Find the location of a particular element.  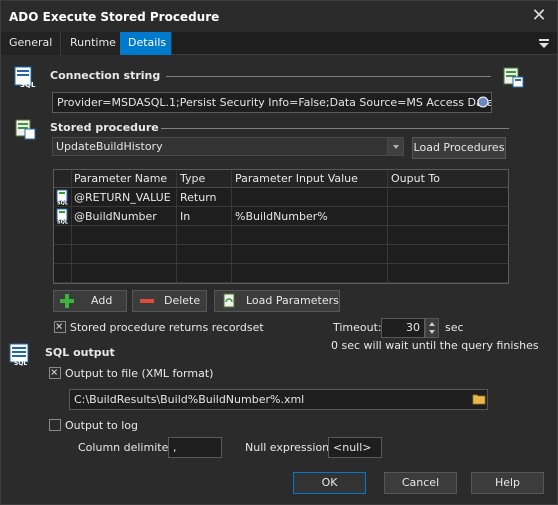

column-header-output: Ouput To is located at coordinates (415, 178).